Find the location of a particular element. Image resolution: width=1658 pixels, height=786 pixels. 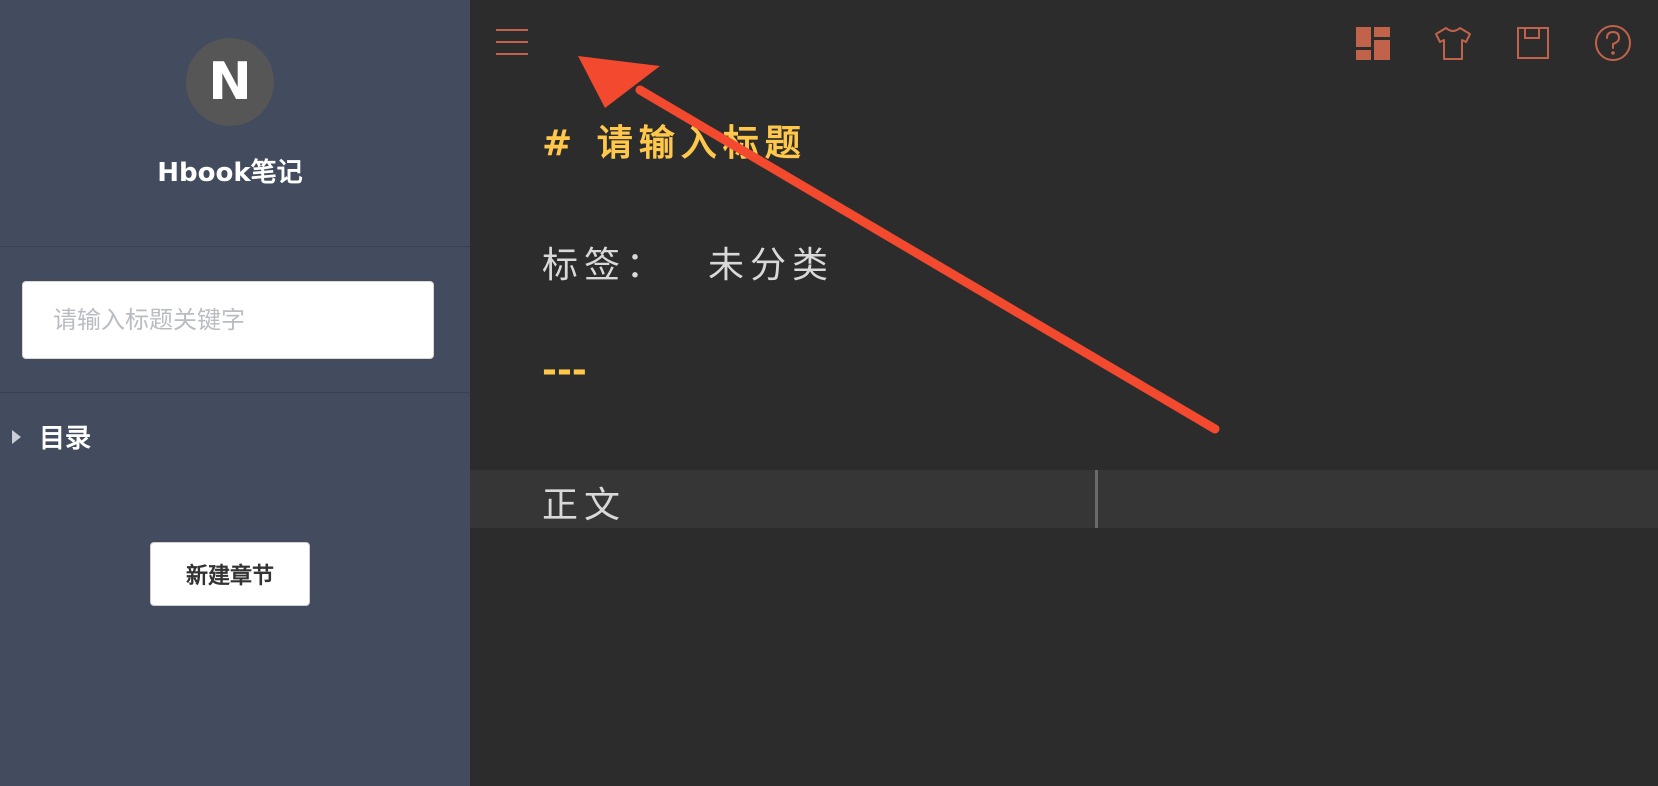

editor-hr-line: --- is located at coordinates (564, 370).